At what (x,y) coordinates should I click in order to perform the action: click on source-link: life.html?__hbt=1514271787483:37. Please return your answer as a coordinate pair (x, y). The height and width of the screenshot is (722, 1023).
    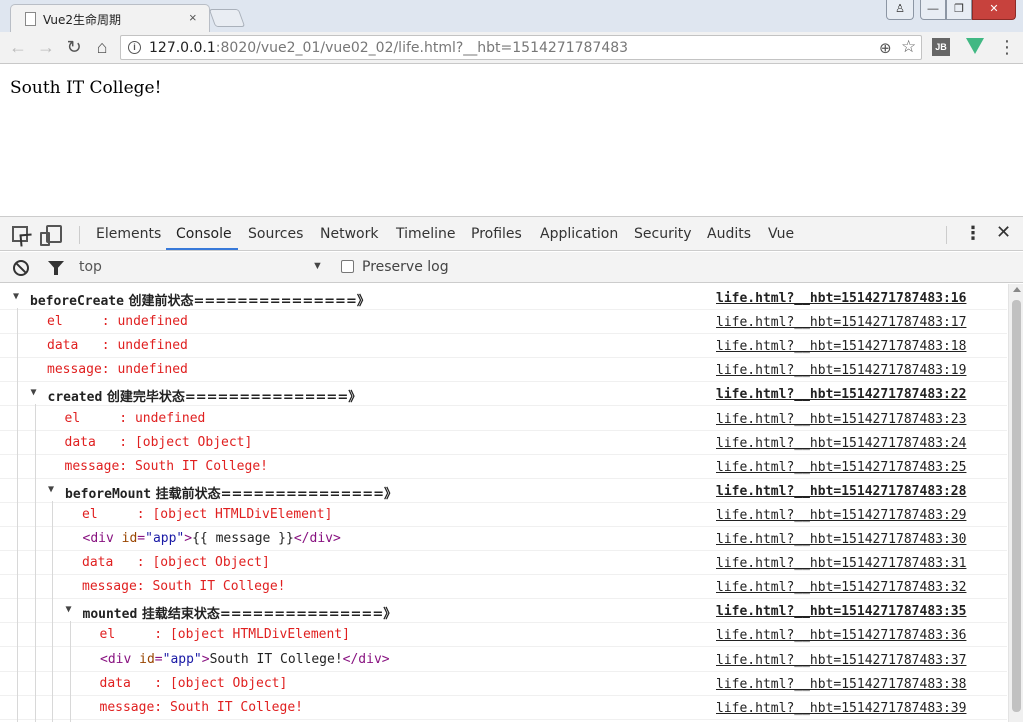
    Looking at the image, I should click on (841, 660).